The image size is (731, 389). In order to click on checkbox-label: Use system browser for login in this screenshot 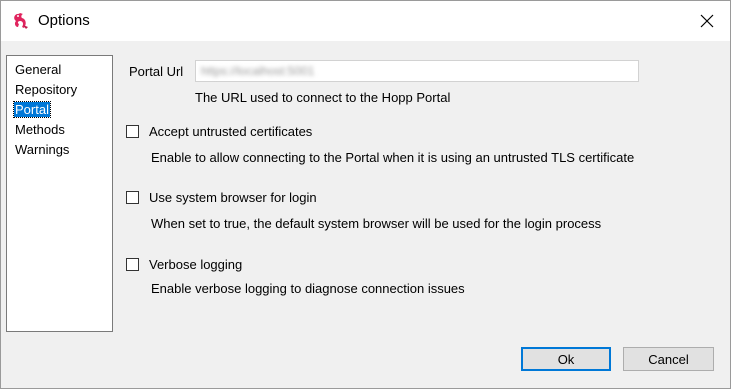, I will do `click(233, 197)`.